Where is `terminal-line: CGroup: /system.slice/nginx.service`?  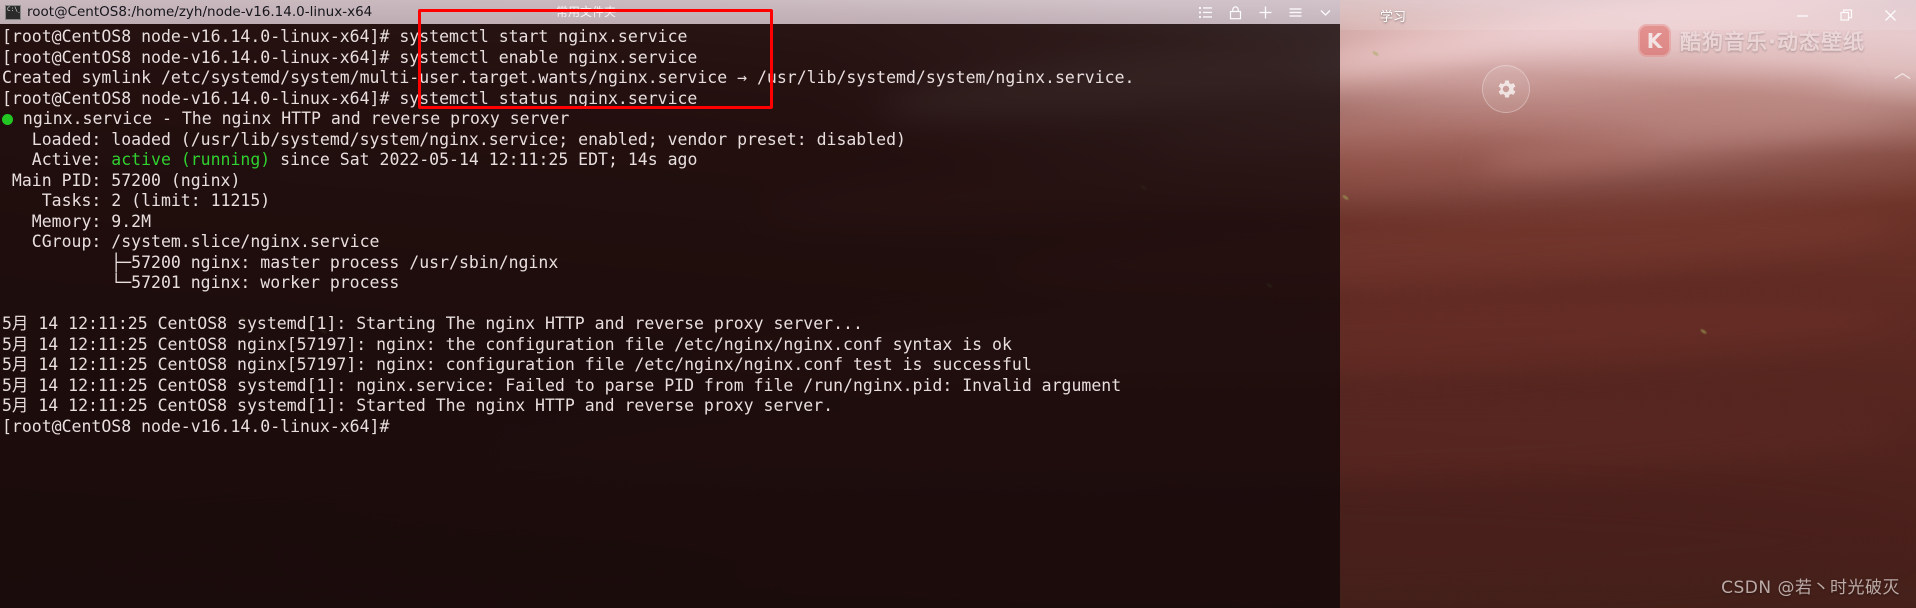
terminal-line: CGroup: /system.slice/nginx.service is located at coordinates (191, 241).